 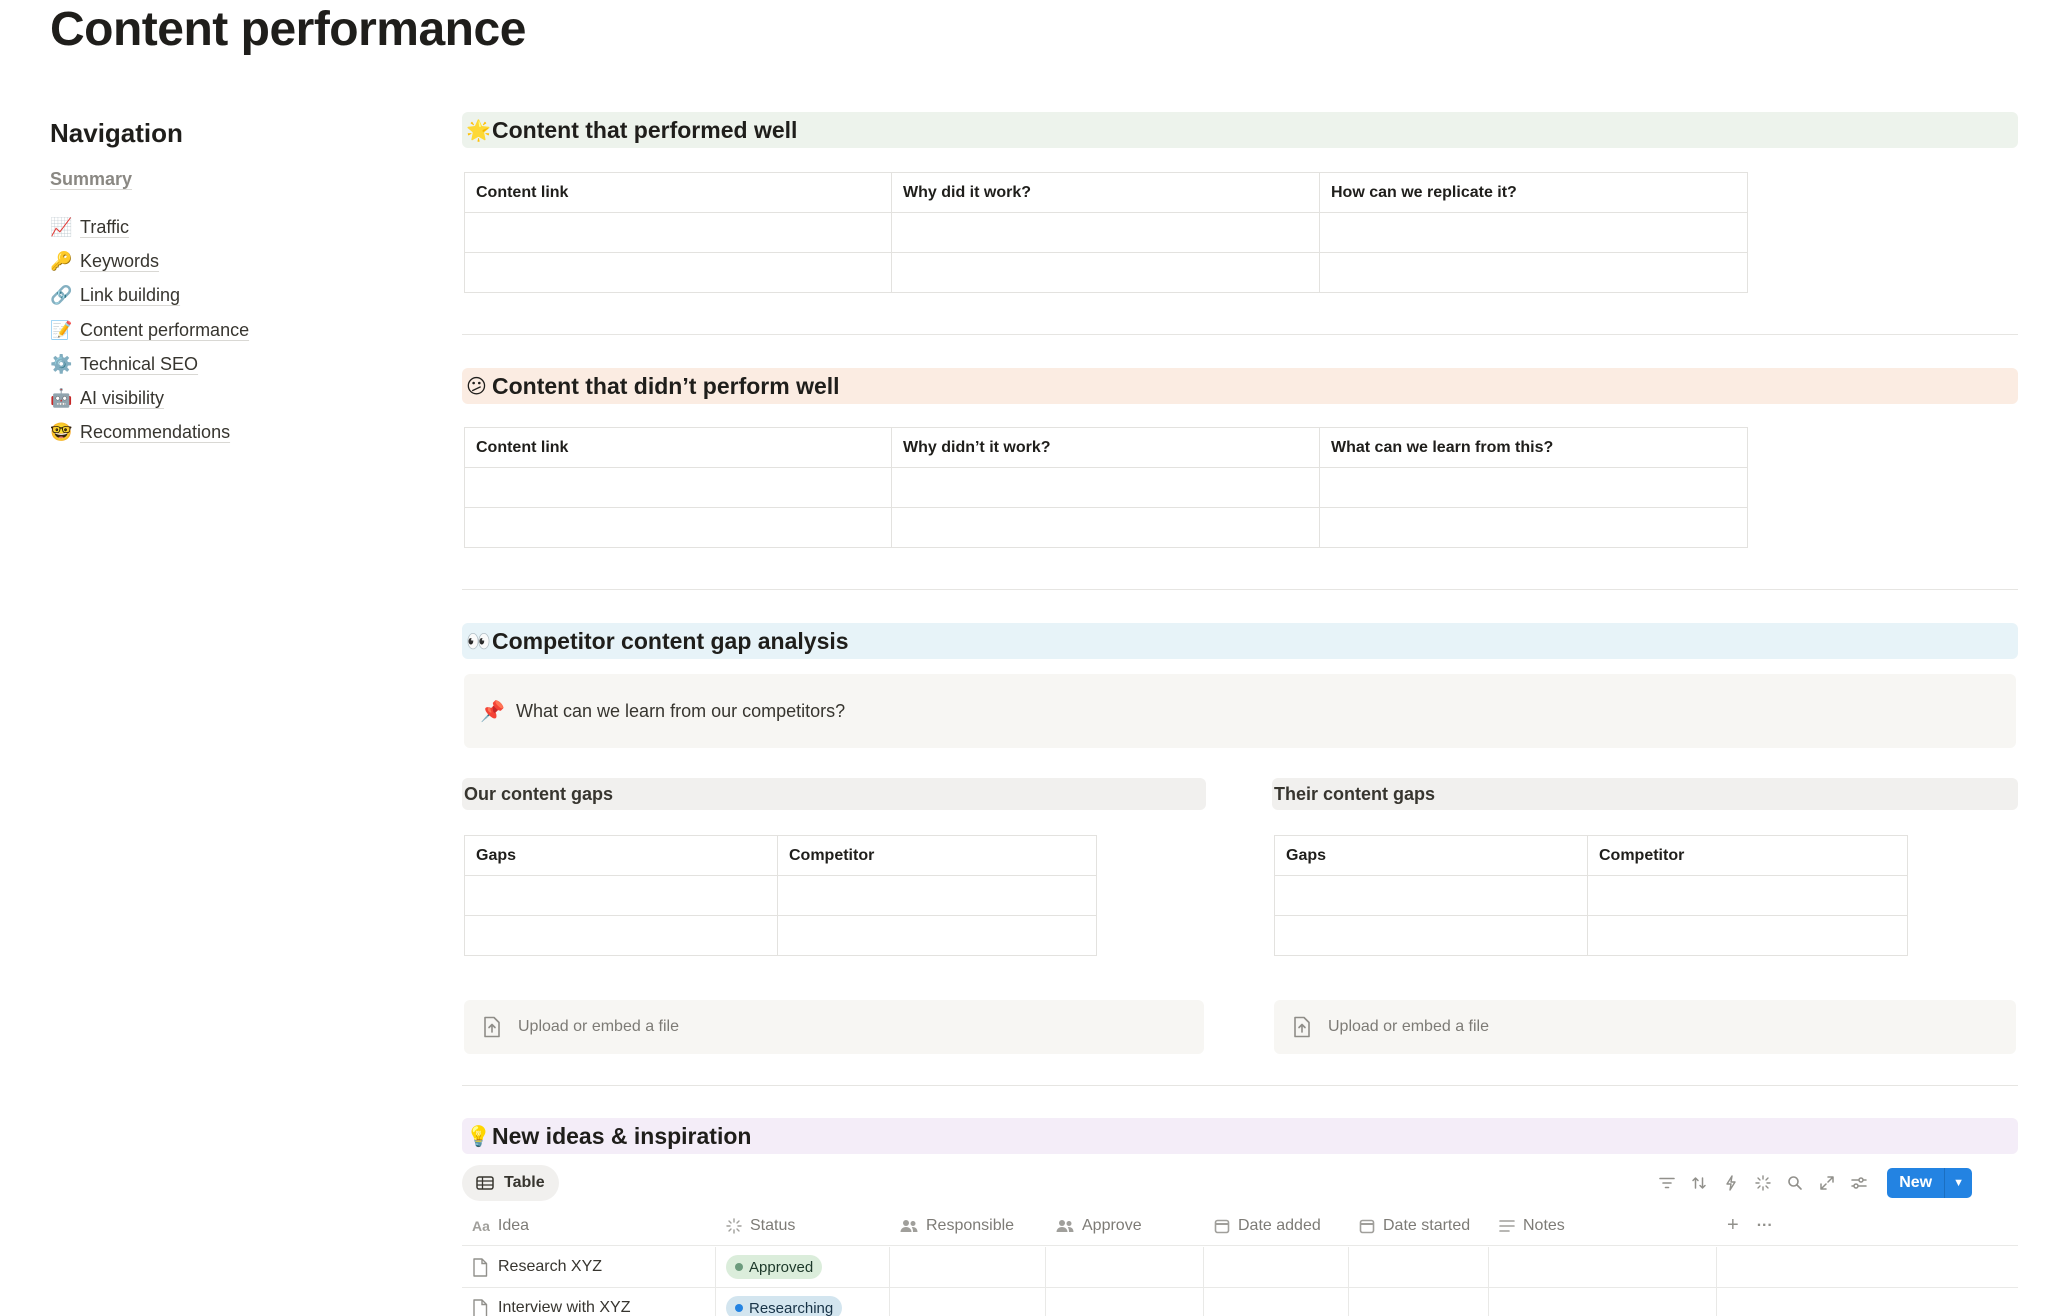 I want to click on nav-link-label: Link building, so click(x=130, y=295).